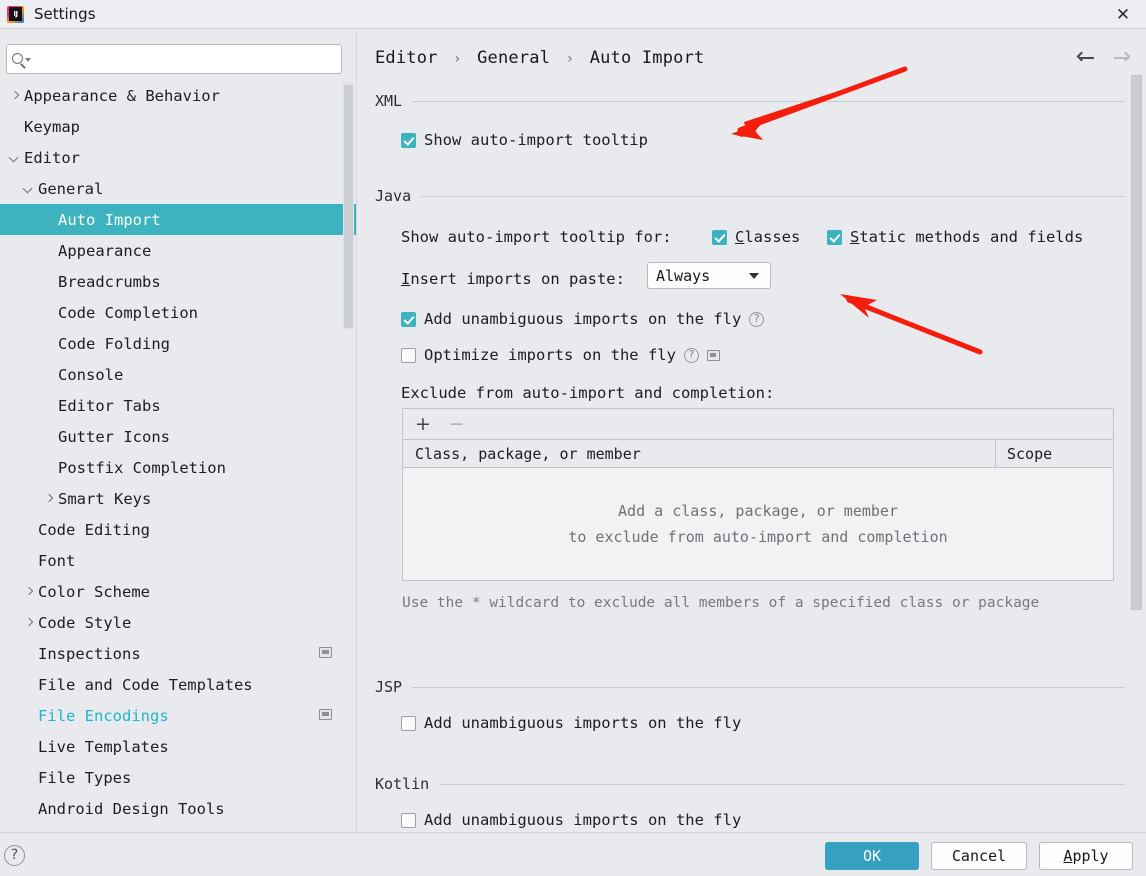  Describe the element at coordinates (178, 157) in the screenshot. I see `sidebar-item-editor: Editor` at that location.